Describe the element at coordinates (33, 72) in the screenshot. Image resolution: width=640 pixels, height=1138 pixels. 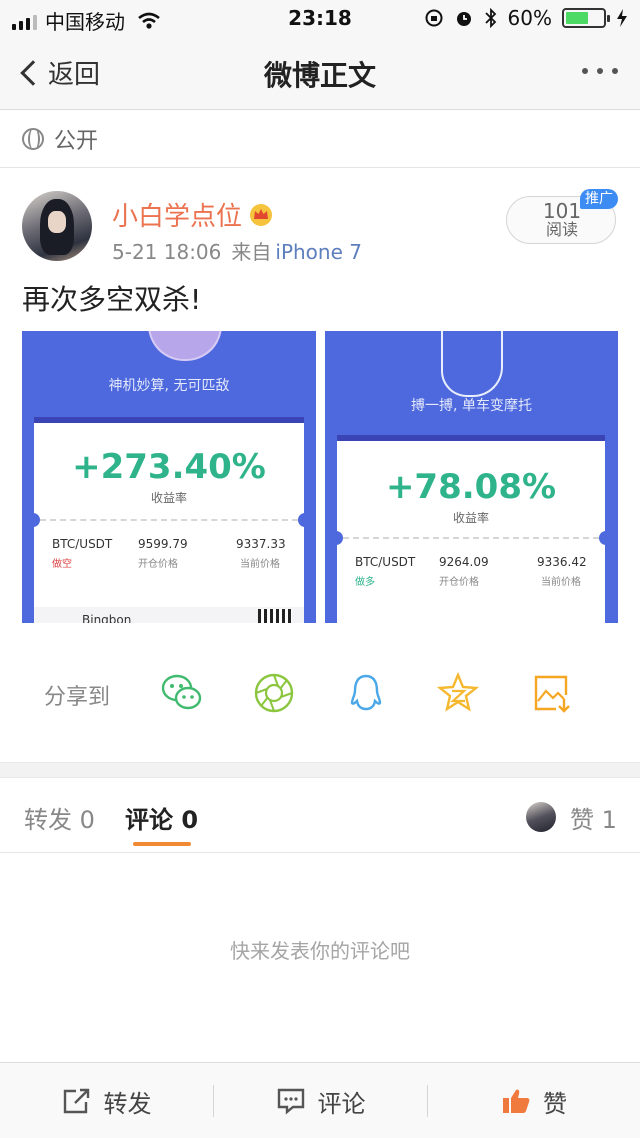
I see `chevron-left-icon` at that location.